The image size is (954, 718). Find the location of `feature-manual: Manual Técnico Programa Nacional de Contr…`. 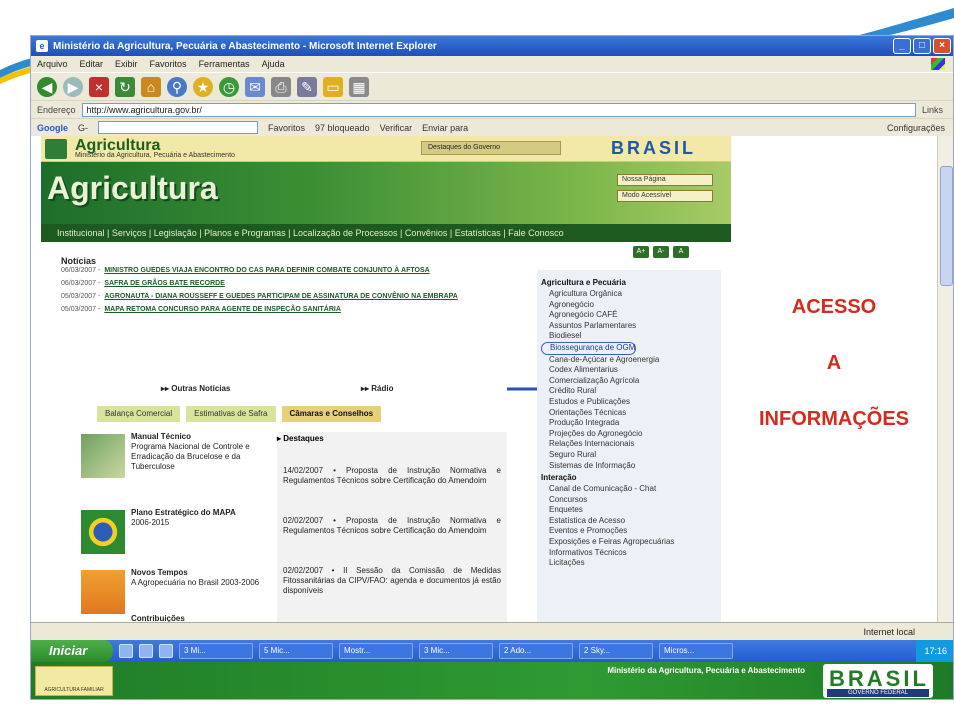

feature-manual: Manual Técnico Programa Nacional de Contr… is located at coordinates (171, 462).